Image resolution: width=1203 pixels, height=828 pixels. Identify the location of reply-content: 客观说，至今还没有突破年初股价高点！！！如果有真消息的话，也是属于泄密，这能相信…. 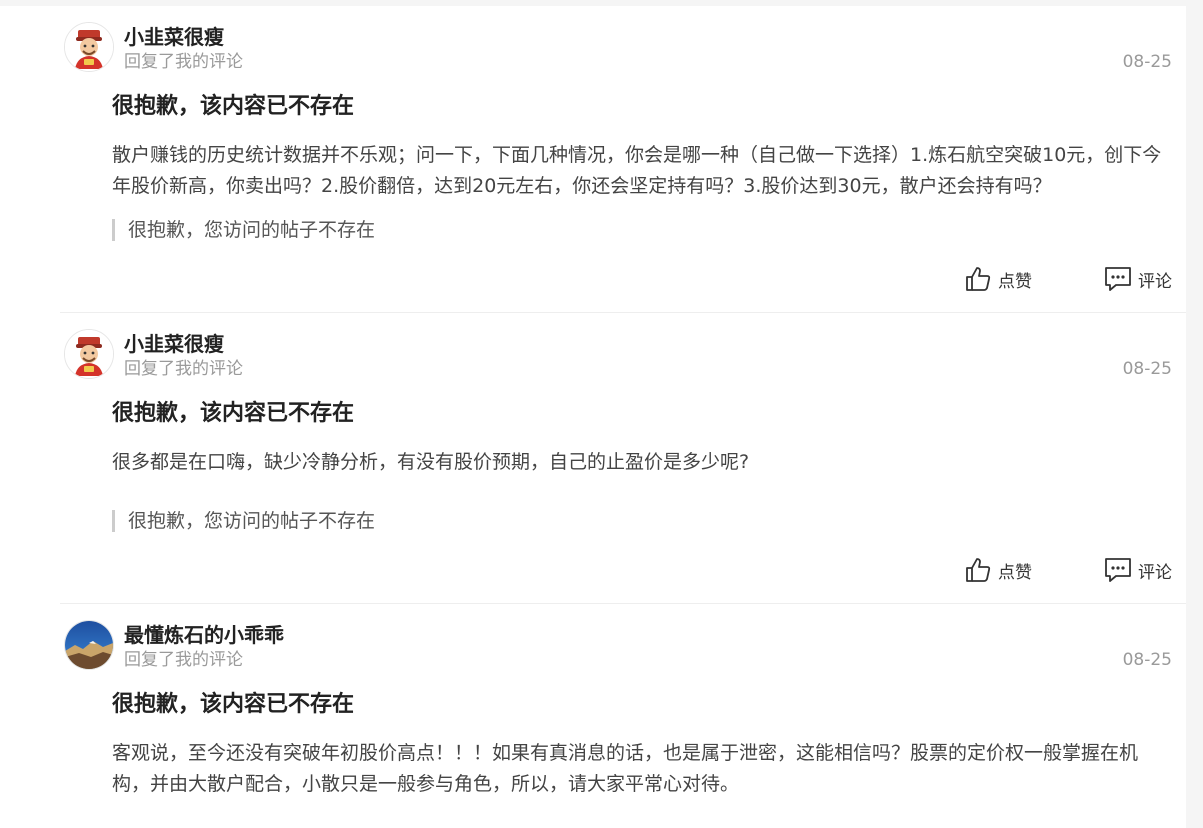
(639, 769).